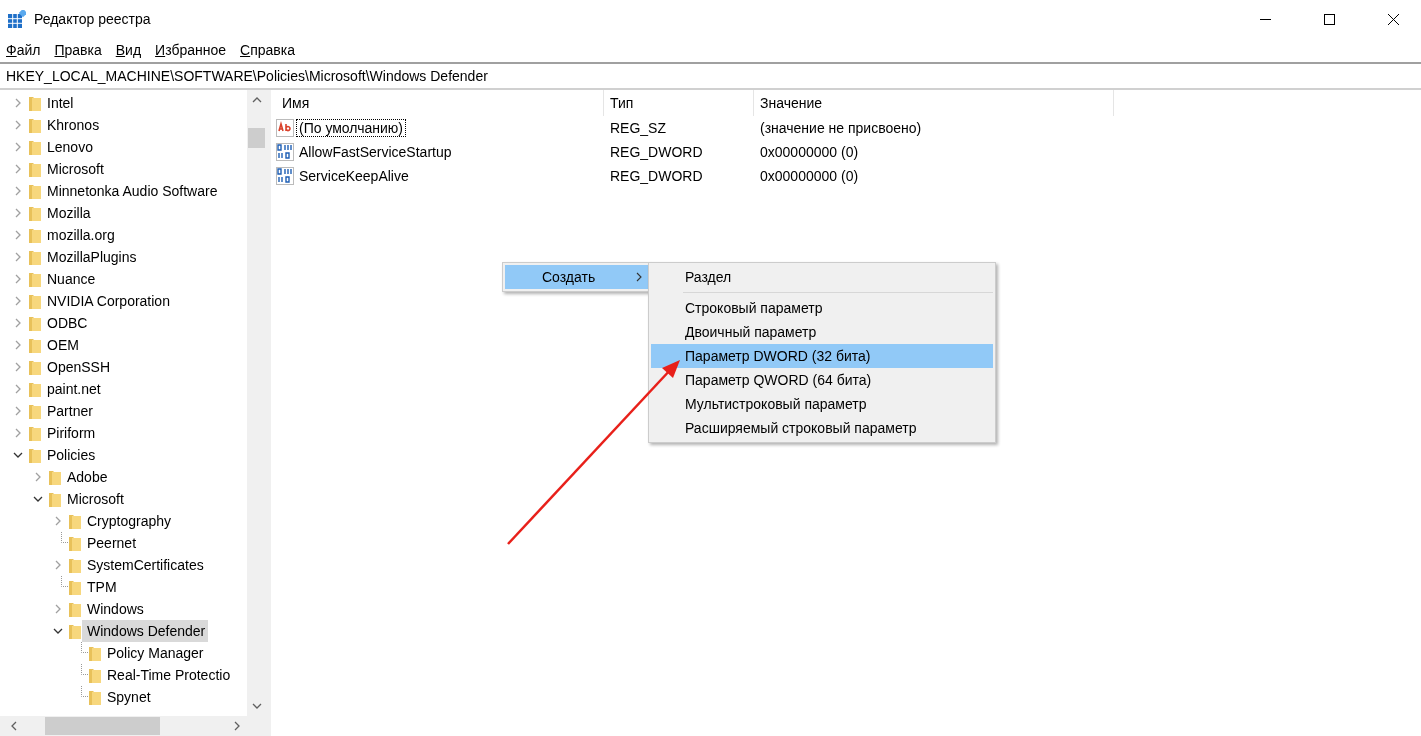 The image size is (1421, 736). Describe the element at coordinates (131, 191) in the screenshot. I see `tree-item: Minnetonka Audio Software` at that location.